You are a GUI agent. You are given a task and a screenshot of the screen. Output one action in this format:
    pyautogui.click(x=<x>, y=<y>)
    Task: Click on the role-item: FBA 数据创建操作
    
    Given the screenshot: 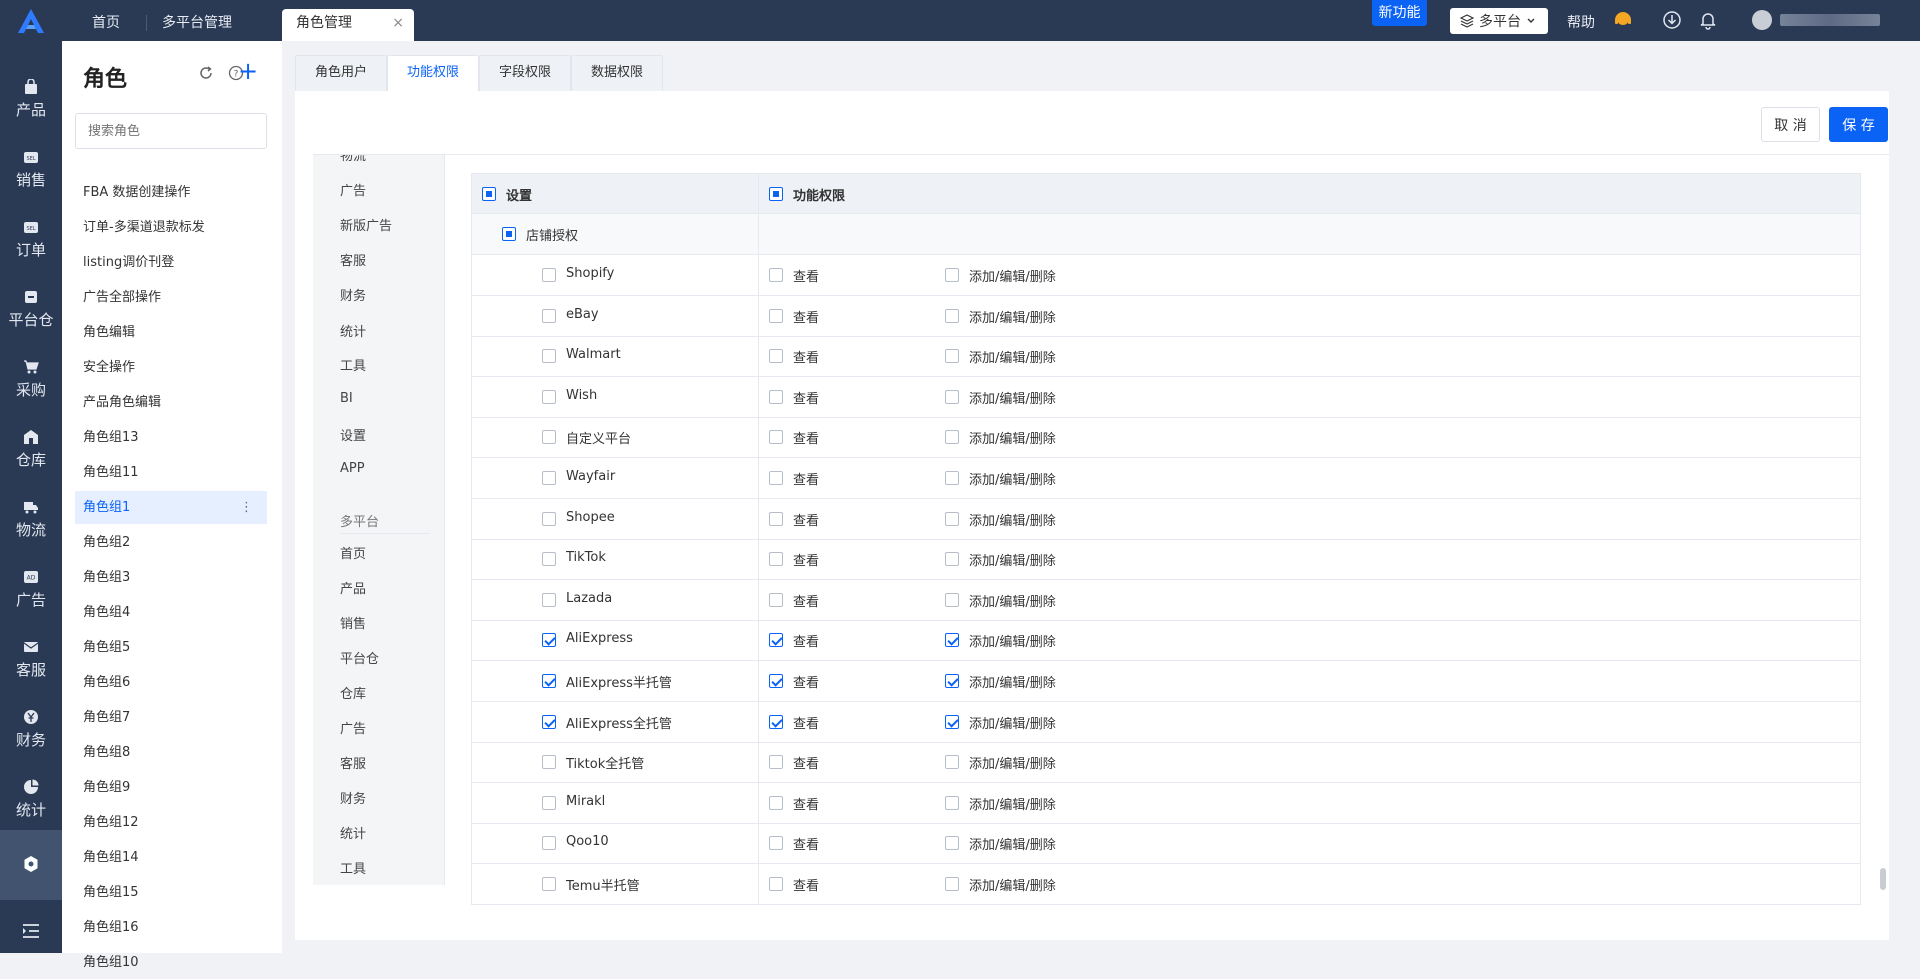 What is the action you would take?
    pyautogui.click(x=171, y=192)
    